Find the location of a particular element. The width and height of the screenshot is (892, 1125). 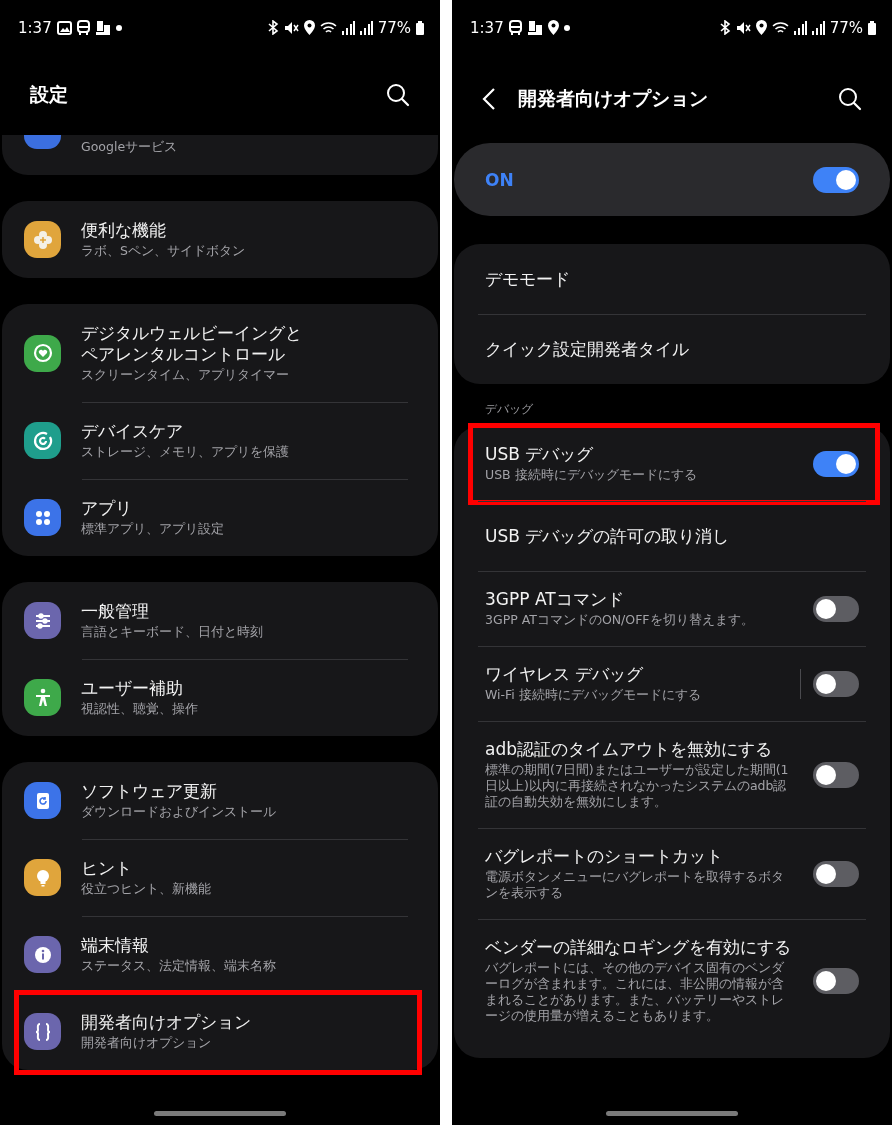

item-subtitle: 電源ボタンメニューにバグレポートを取得するボタンを表示する is located at coordinates (635, 885).